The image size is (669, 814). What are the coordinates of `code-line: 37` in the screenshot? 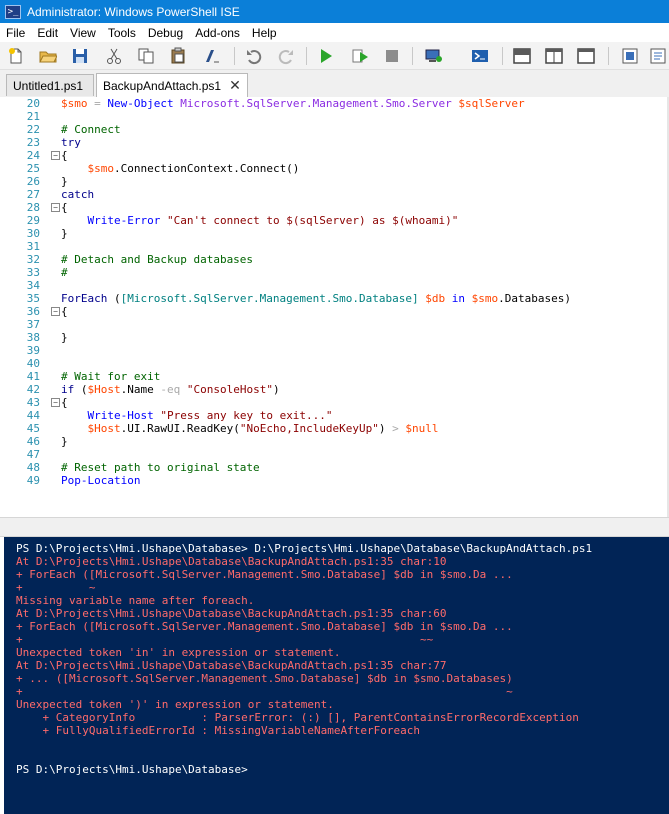 It's located at (334, 324).